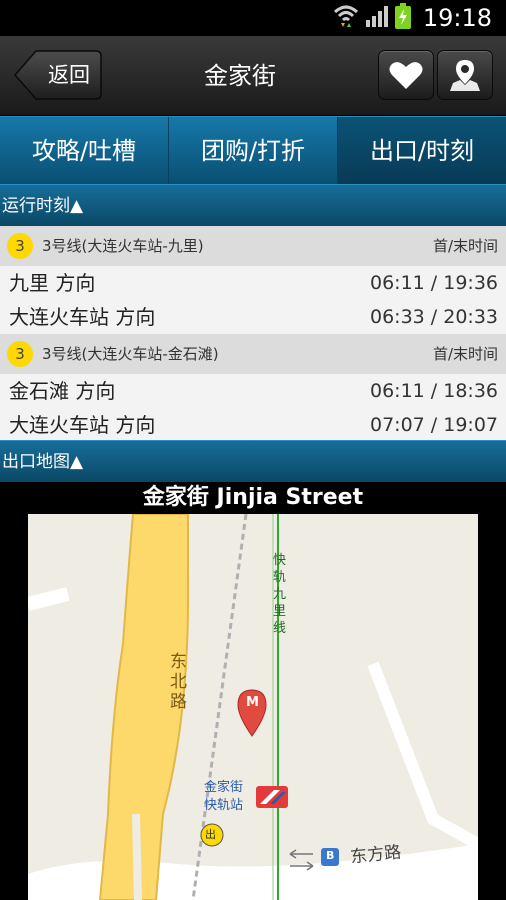 This screenshot has height=900, width=506. What do you see at coordinates (272, 797) in the screenshot?
I see `metro-station-icon` at bounding box center [272, 797].